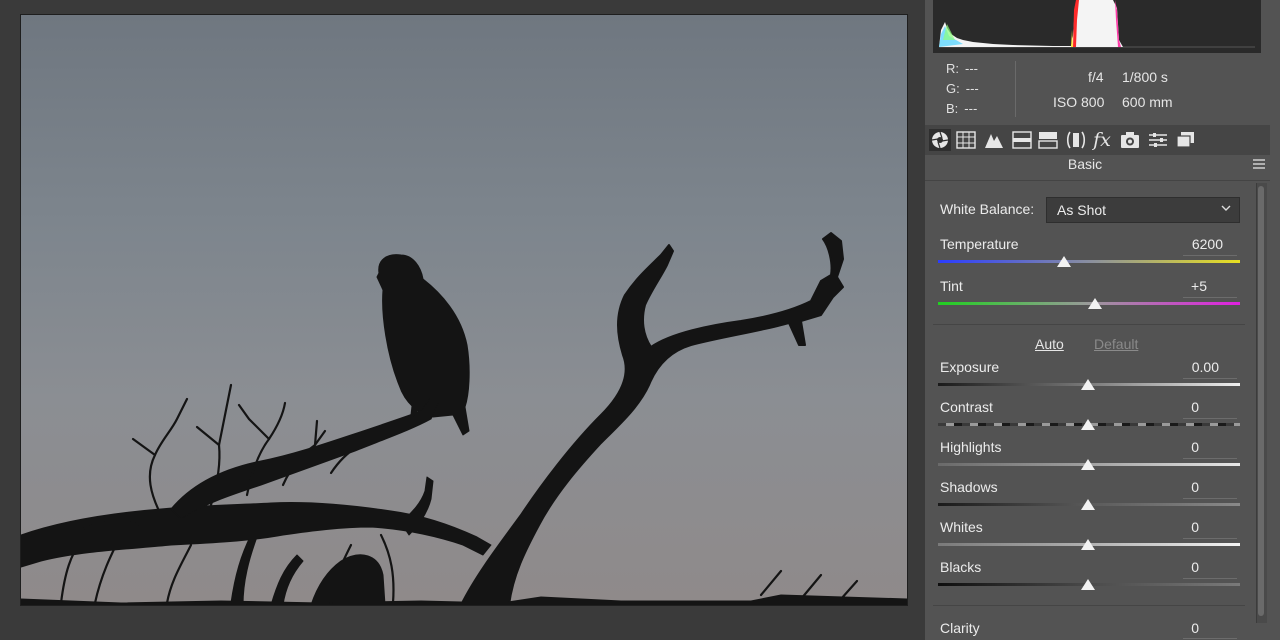 This screenshot has height=640, width=1280. Describe the element at coordinates (1116, 344) in the screenshot. I see `default-button: Default` at that location.